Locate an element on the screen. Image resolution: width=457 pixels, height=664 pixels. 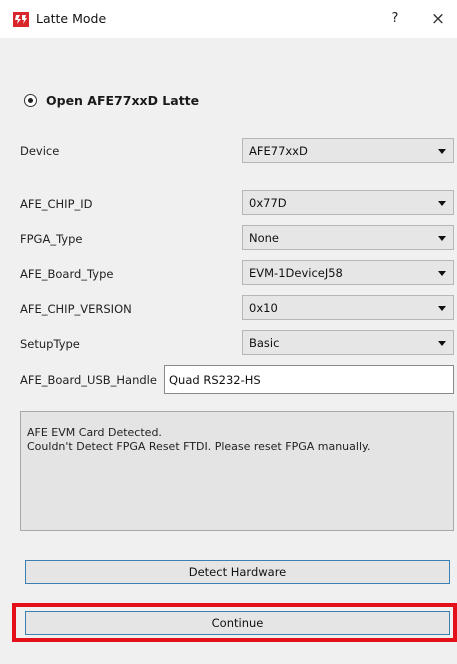
radio-label: Open AFE77xxD Latte is located at coordinates (123, 100).